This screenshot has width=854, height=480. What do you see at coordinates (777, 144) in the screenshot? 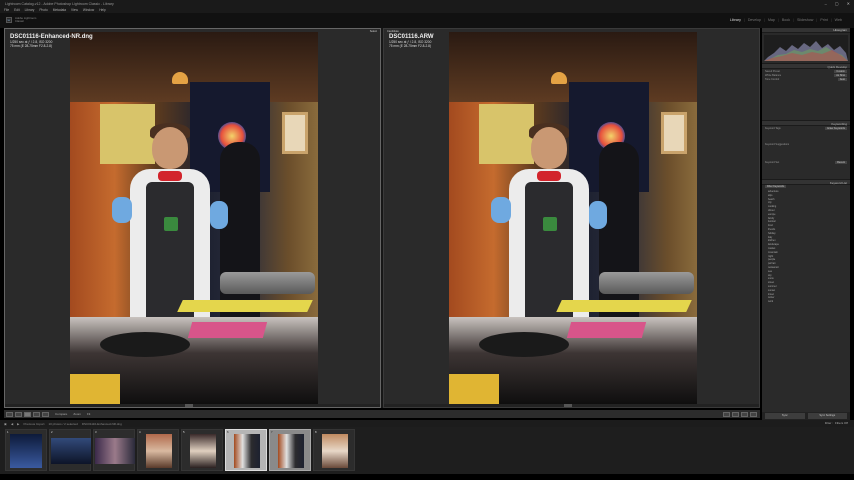
I see `keyword-suggestions-label: Keyword Suggestions` at bounding box center [777, 144].